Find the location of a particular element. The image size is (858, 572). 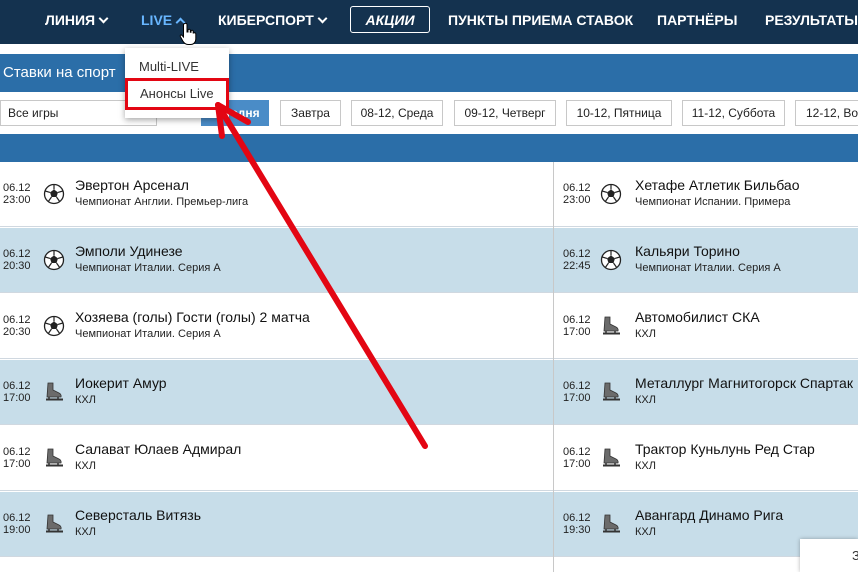

hand-cursor-icon is located at coordinates (188, 33).